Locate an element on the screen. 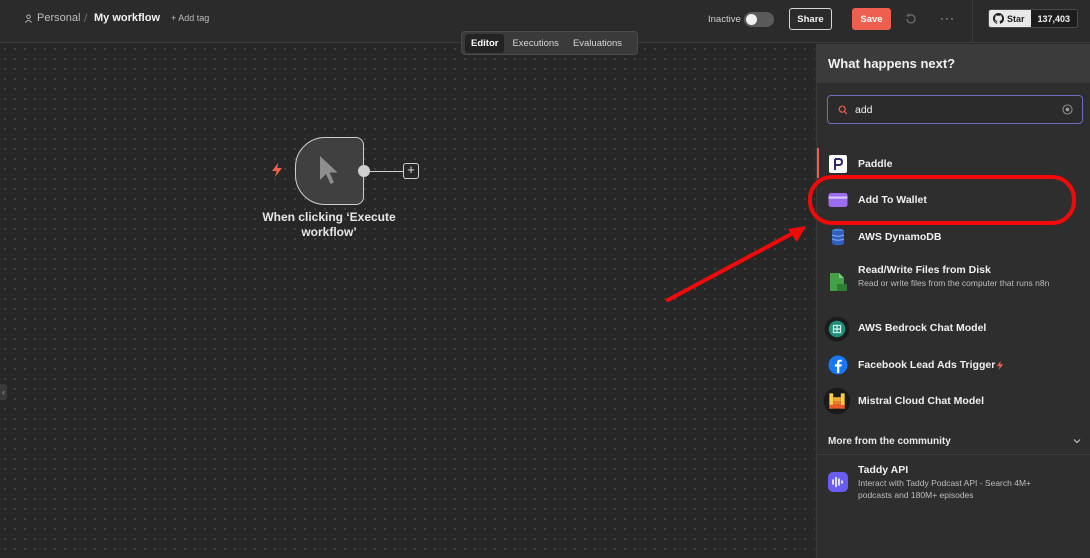  list-item: AWS DynamoDB is located at coordinates (953, 237).